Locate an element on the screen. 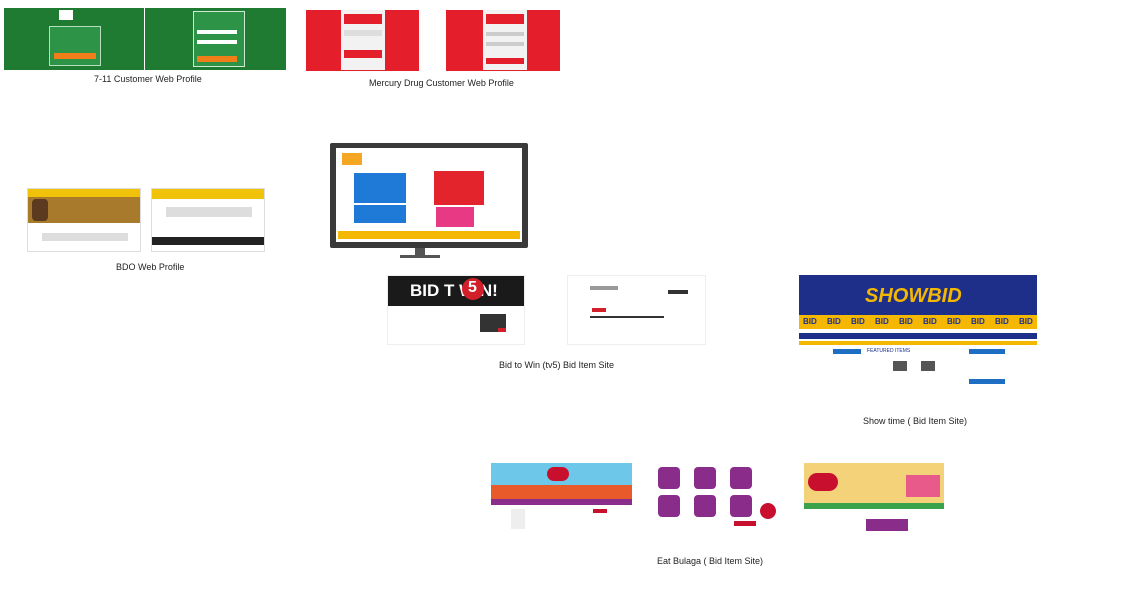 The width and height of the screenshot is (1129, 592). eat-bulaga-caption: Eat Bulaga ( Bid Item Site) is located at coordinates (710, 561).